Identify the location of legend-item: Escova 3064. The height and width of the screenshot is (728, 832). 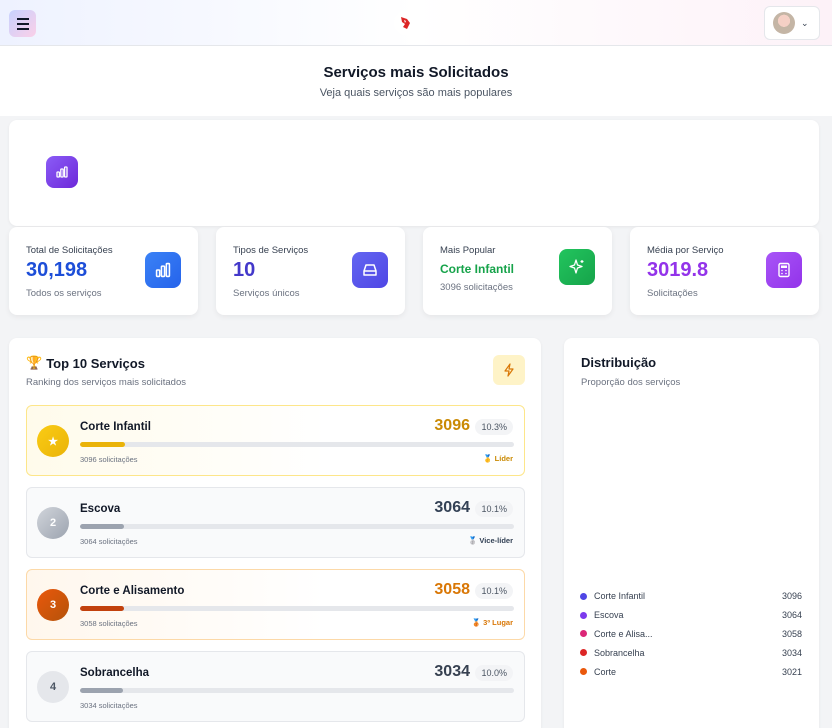
(691, 615).